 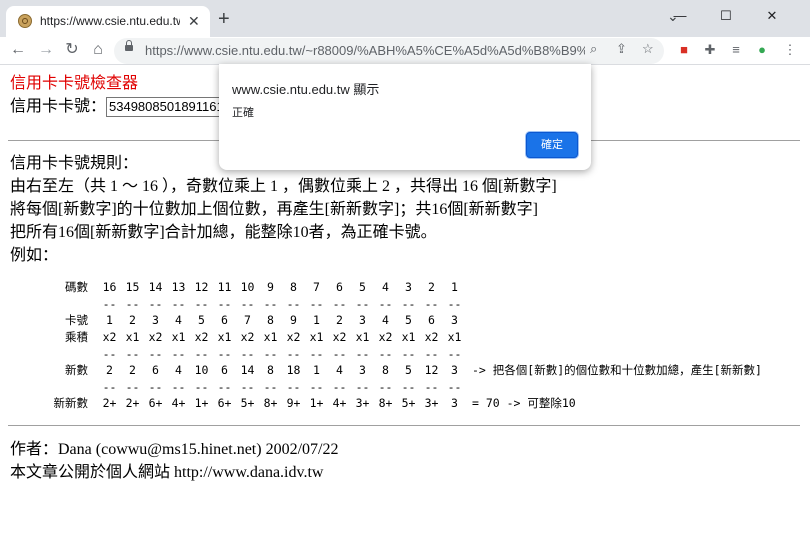 What do you see at coordinates (684, 50) in the screenshot?
I see `extension-red-icon: ■` at bounding box center [684, 50].